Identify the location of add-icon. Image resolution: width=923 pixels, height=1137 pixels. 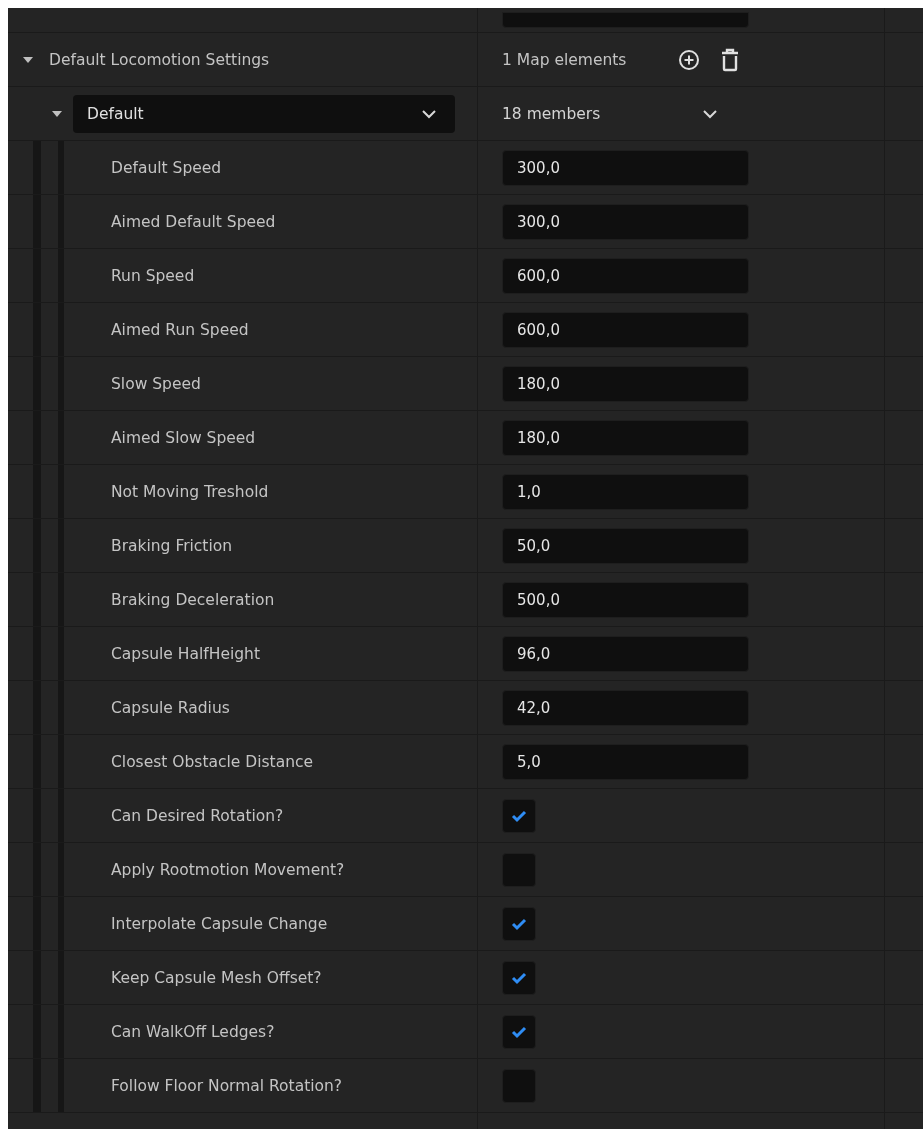
(689, 59).